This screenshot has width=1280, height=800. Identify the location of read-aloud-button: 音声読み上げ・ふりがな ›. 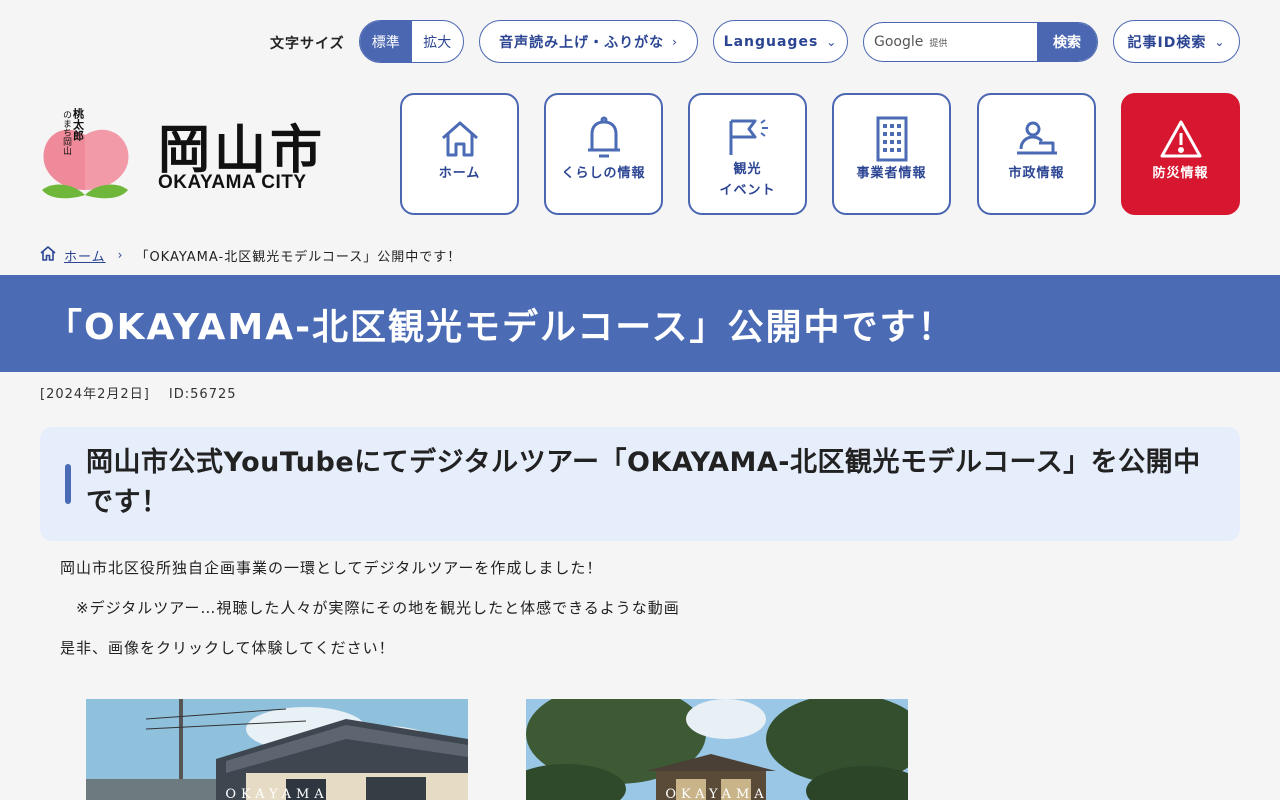
(588, 41).